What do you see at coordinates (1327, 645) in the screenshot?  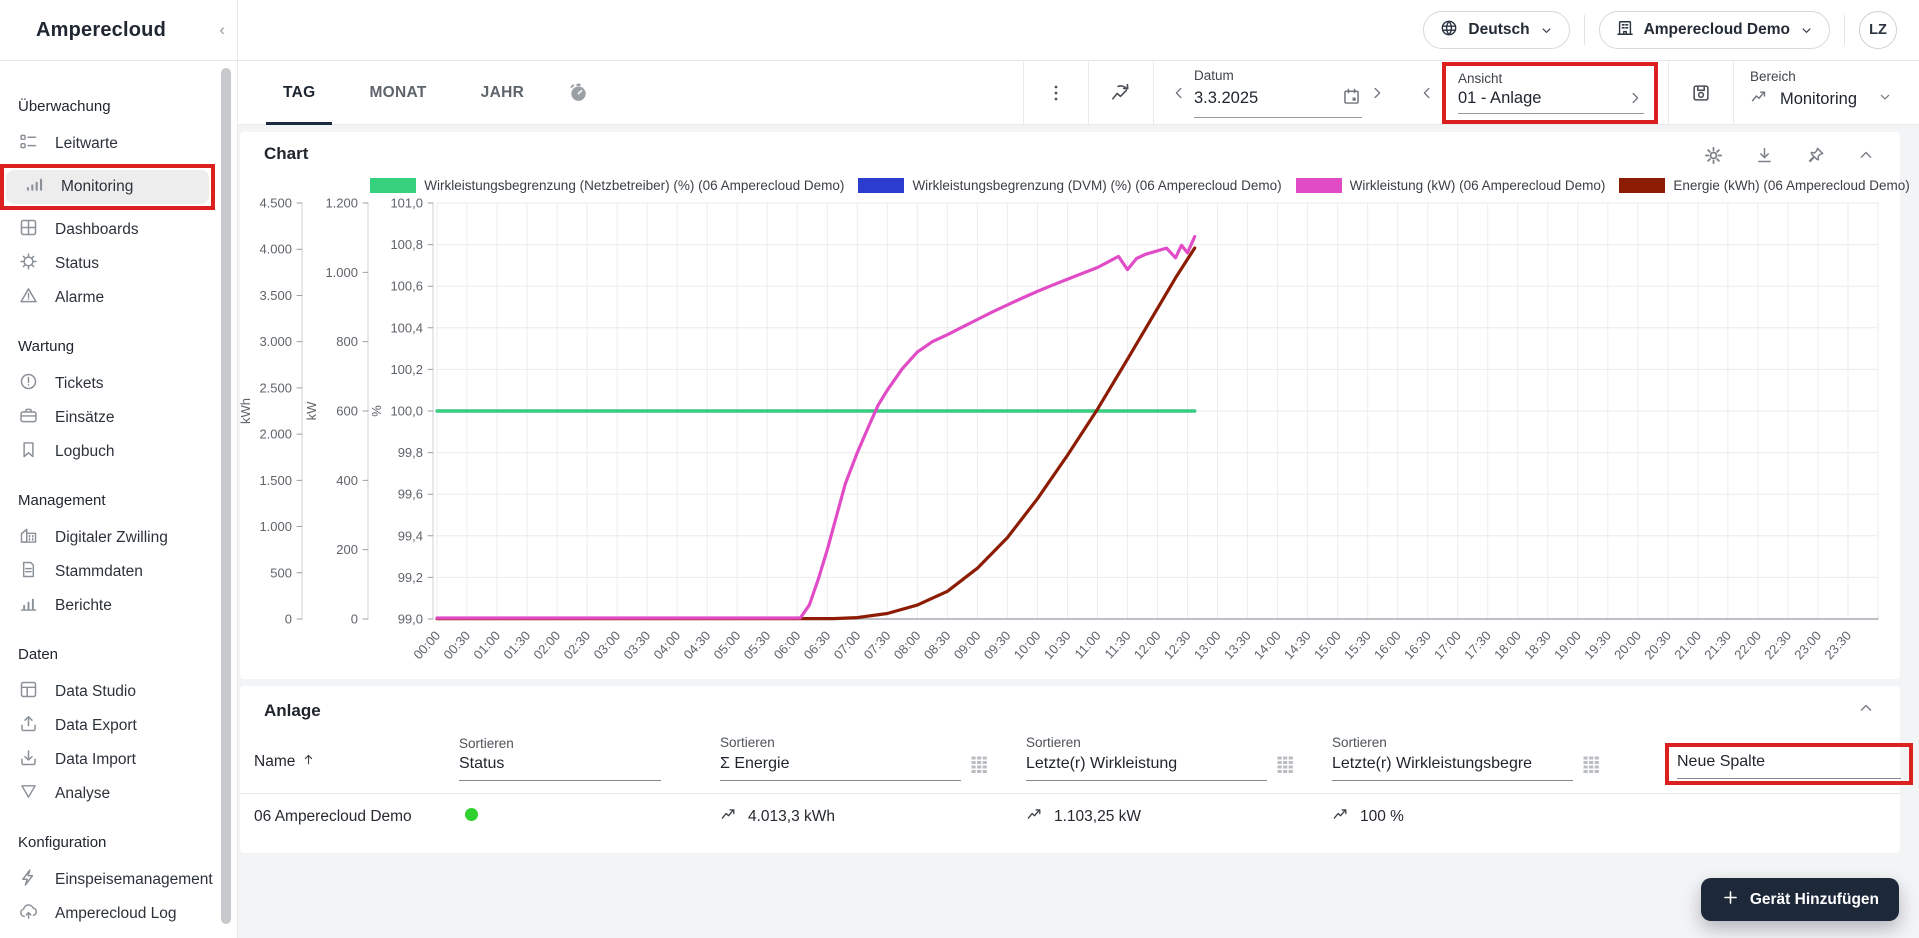 I see `svg-text: 15:00` at bounding box center [1327, 645].